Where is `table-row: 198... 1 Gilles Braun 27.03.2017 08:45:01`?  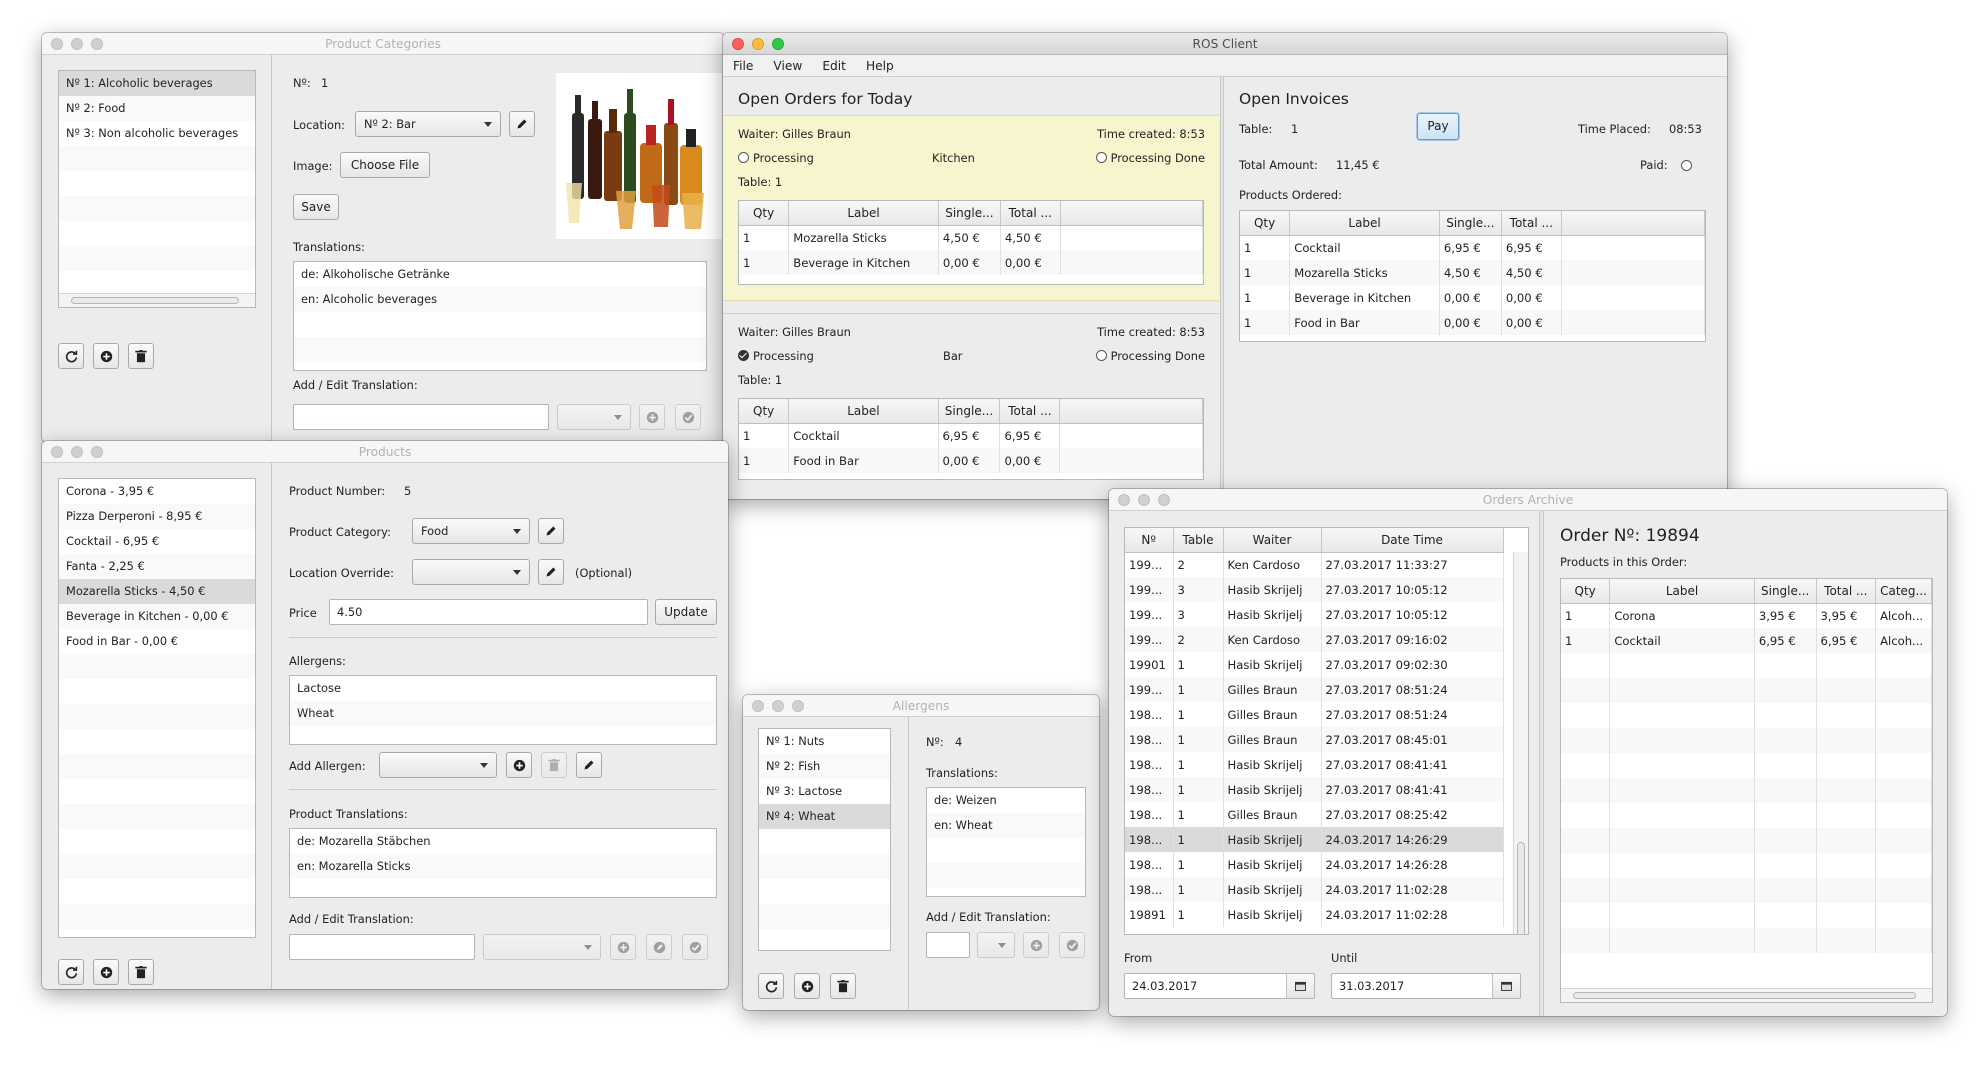 table-row: 198... 1 Gilles Braun 27.03.2017 08:45:01 is located at coordinates (1314, 739).